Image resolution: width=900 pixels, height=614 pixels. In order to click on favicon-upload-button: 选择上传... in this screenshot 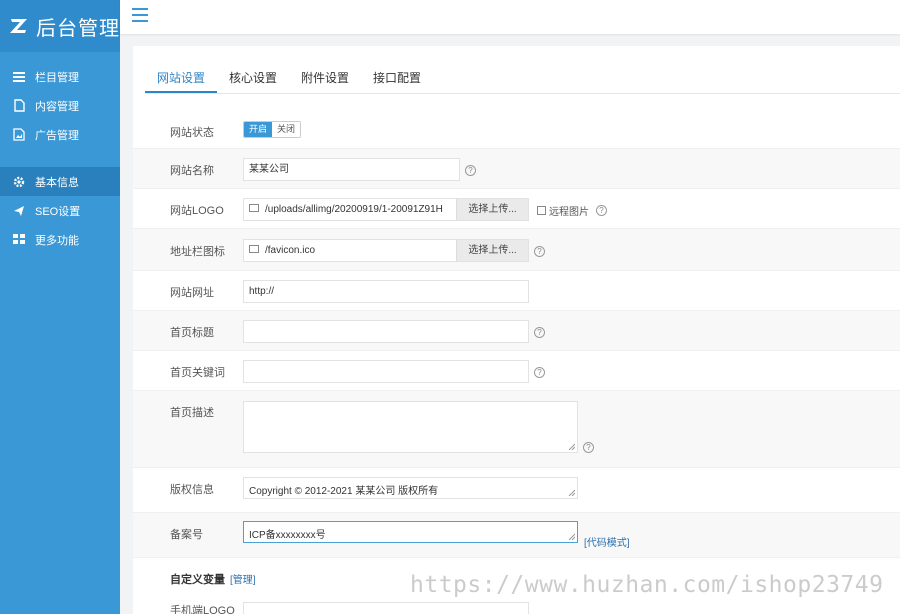, I will do `click(492, 250)`.